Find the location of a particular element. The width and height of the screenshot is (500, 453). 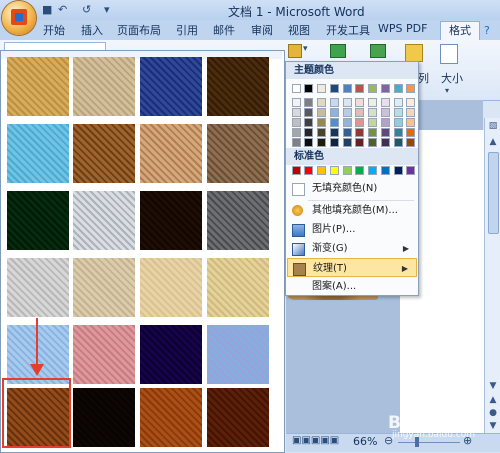

texture-oak is located at coordinates (171, 417).